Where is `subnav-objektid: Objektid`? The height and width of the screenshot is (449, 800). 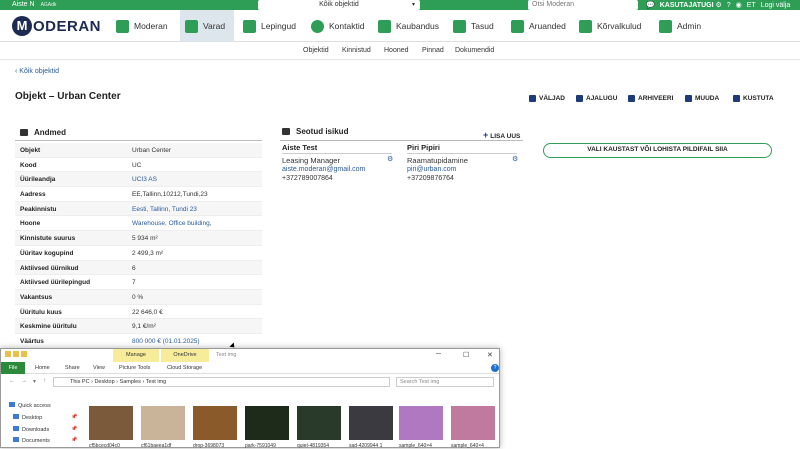
subnav-objektid: Objektid is located at coordinates (316, 50).